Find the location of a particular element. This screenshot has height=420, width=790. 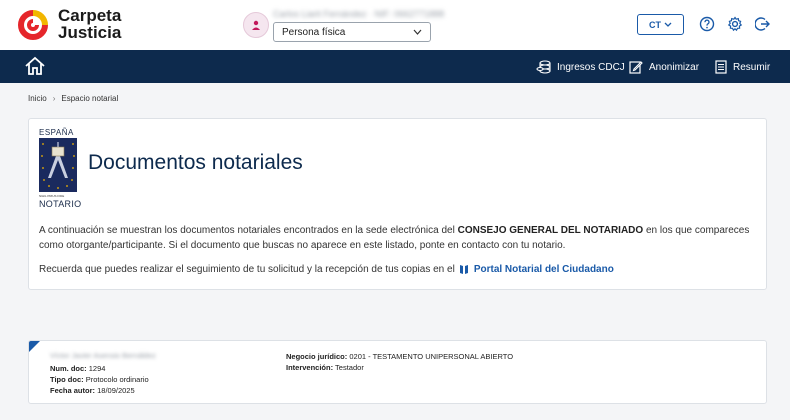

nav-anonimizar-label: Anonimizar is located at coordinates (674, 67).